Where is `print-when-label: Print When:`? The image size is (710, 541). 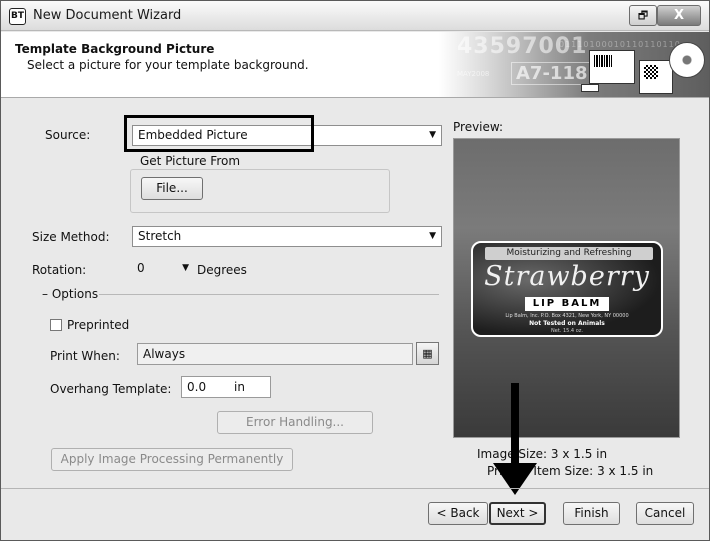
print-when-label: Print When: is located at coordinates (85, 356).